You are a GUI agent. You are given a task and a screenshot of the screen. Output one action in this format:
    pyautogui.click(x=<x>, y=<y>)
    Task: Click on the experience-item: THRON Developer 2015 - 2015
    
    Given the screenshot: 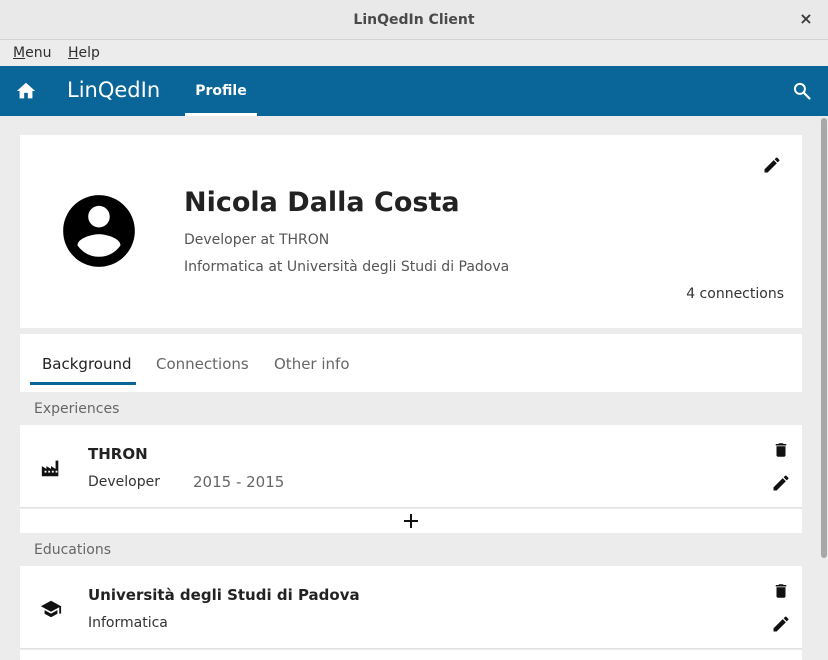 What is the action you would take?
    pyautogui.click(x=411, y=466)
    